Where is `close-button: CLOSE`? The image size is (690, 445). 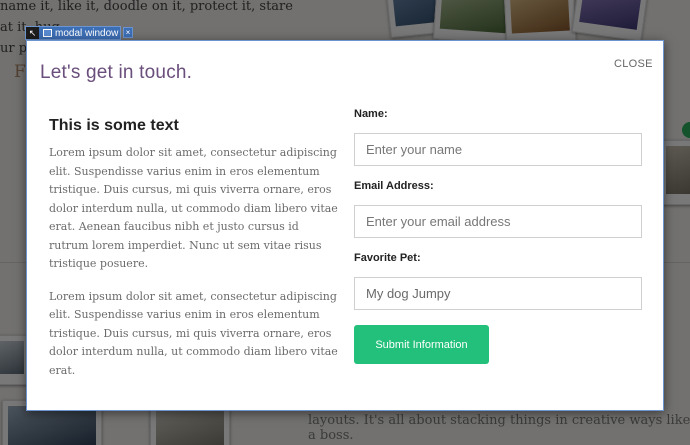
close-button: CLOSE is located at coordinates (633, 64).